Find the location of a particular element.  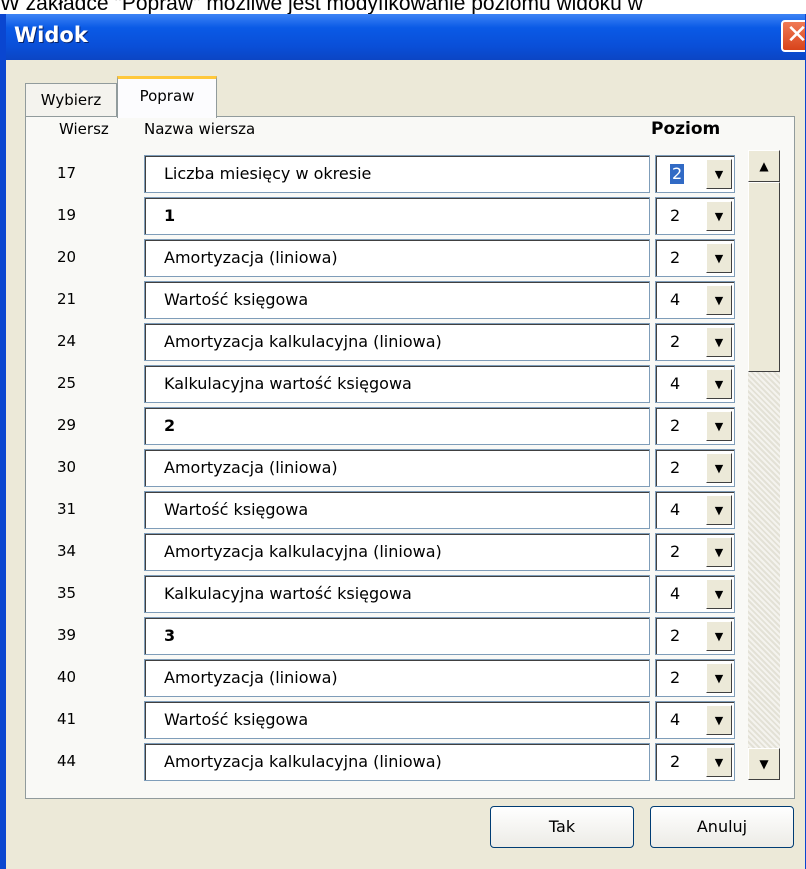

row-number: 35 is located at coordinates (67, 593).